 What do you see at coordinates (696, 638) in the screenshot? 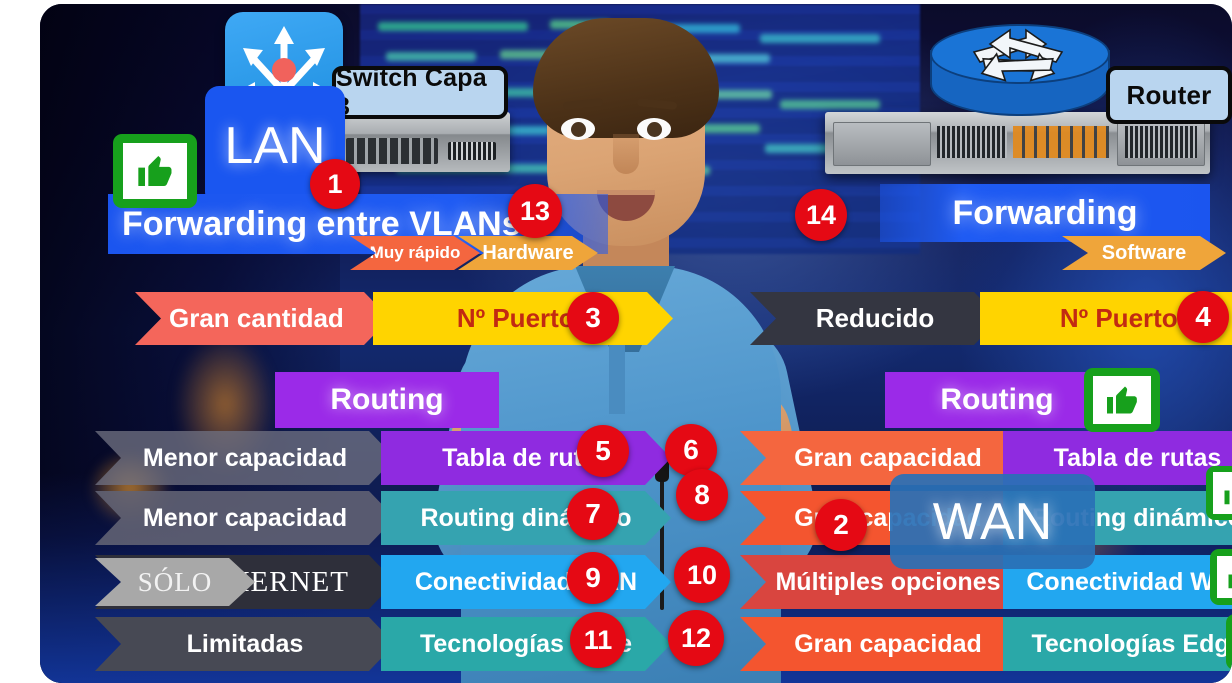
I see `badge-12: 12` at bounding box center [696, 638].